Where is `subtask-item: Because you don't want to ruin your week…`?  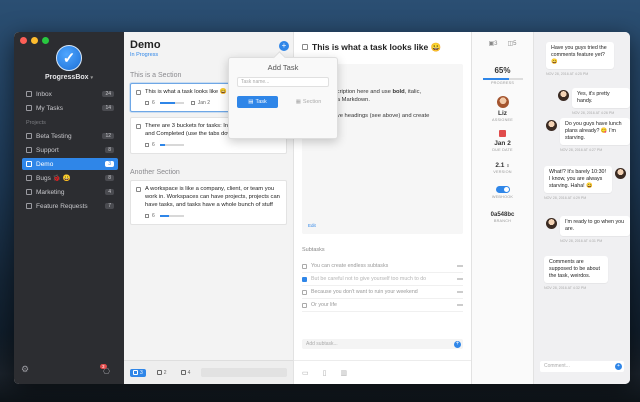 subtask-item: Because you don't want to ruin your week… is located at coordinates (382, 292).